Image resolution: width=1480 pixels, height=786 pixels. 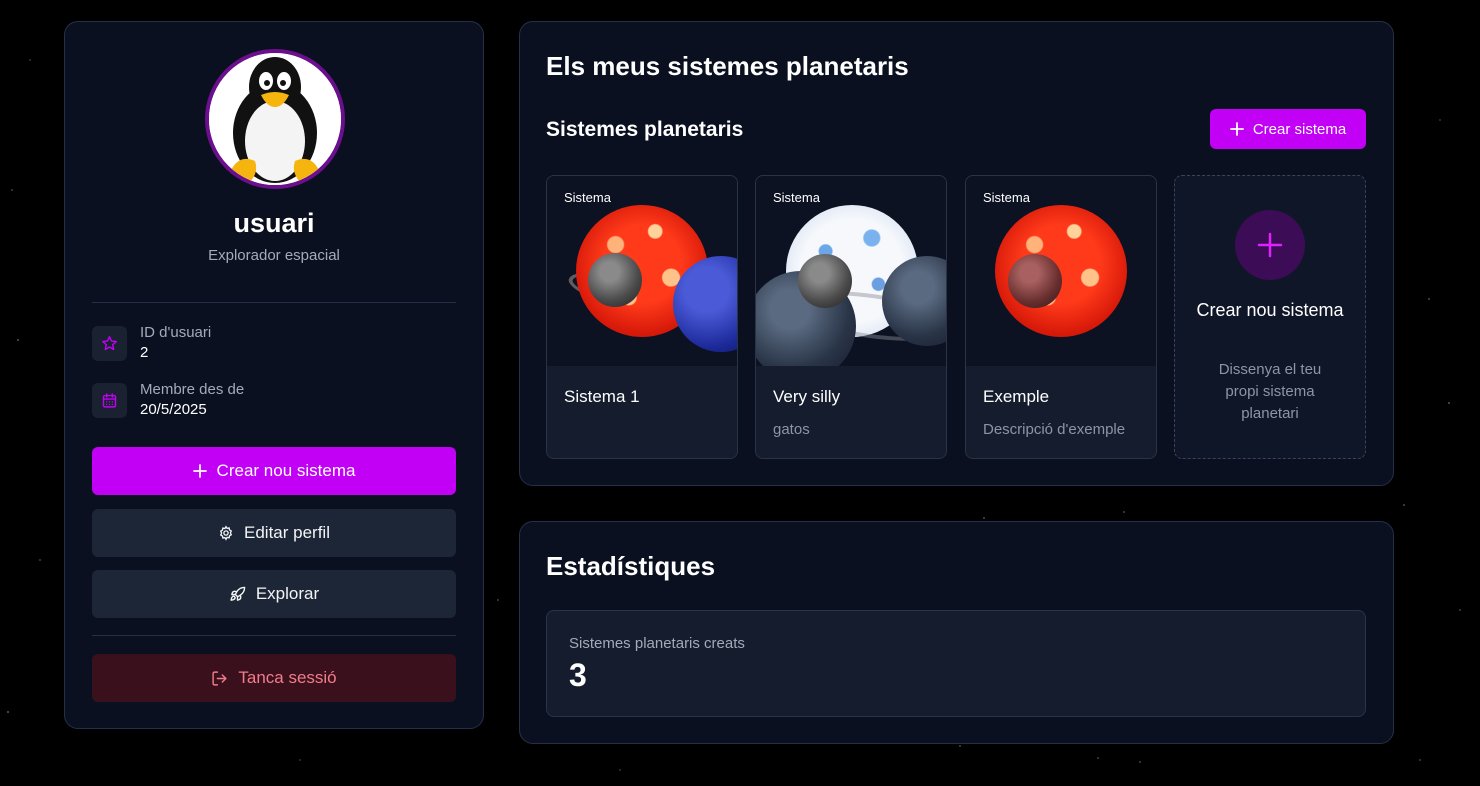 I want to click on star-icon, so click(x=109, y=343).